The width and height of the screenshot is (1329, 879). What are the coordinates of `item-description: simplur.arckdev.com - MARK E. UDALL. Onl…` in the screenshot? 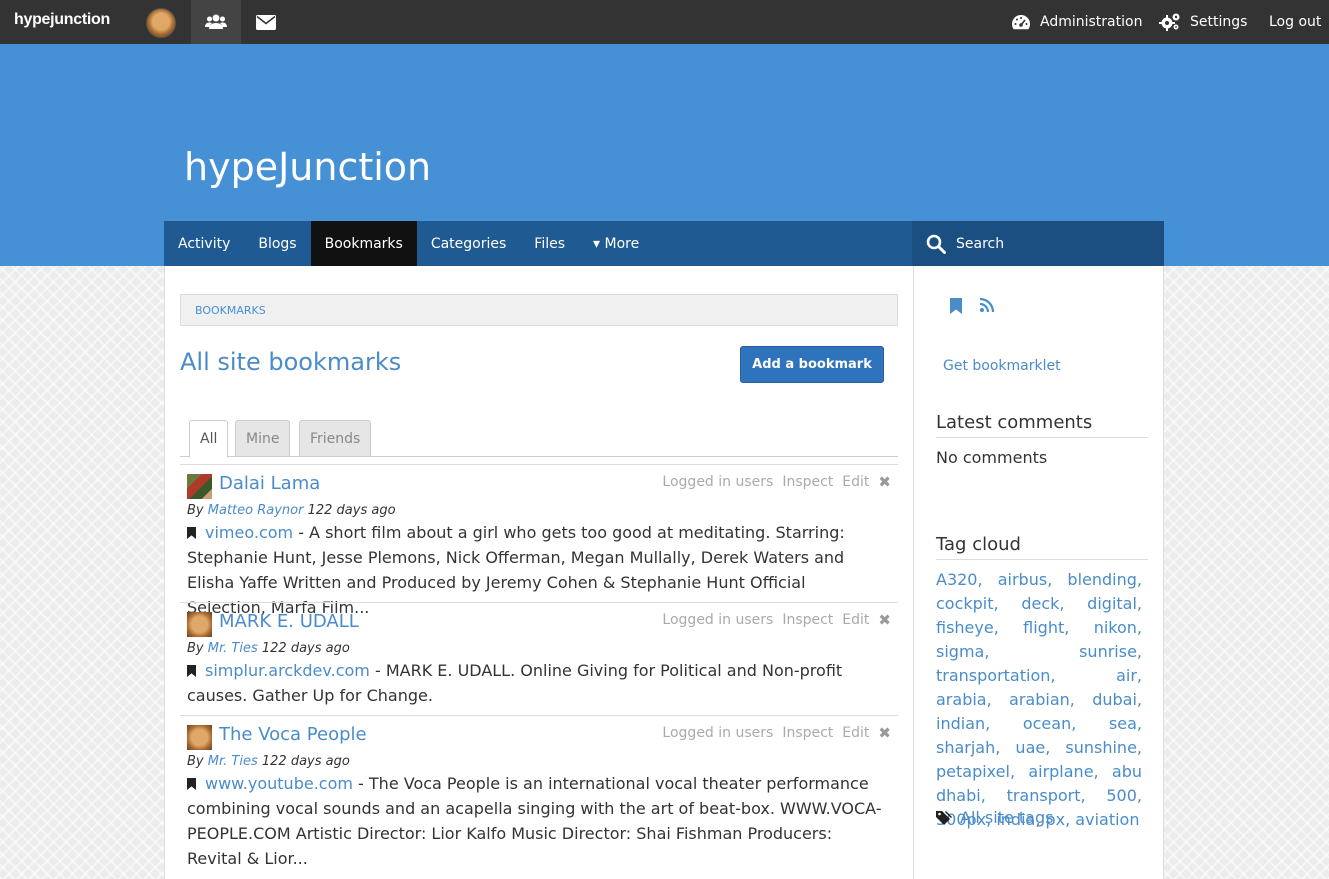 It's located at (537, 683).